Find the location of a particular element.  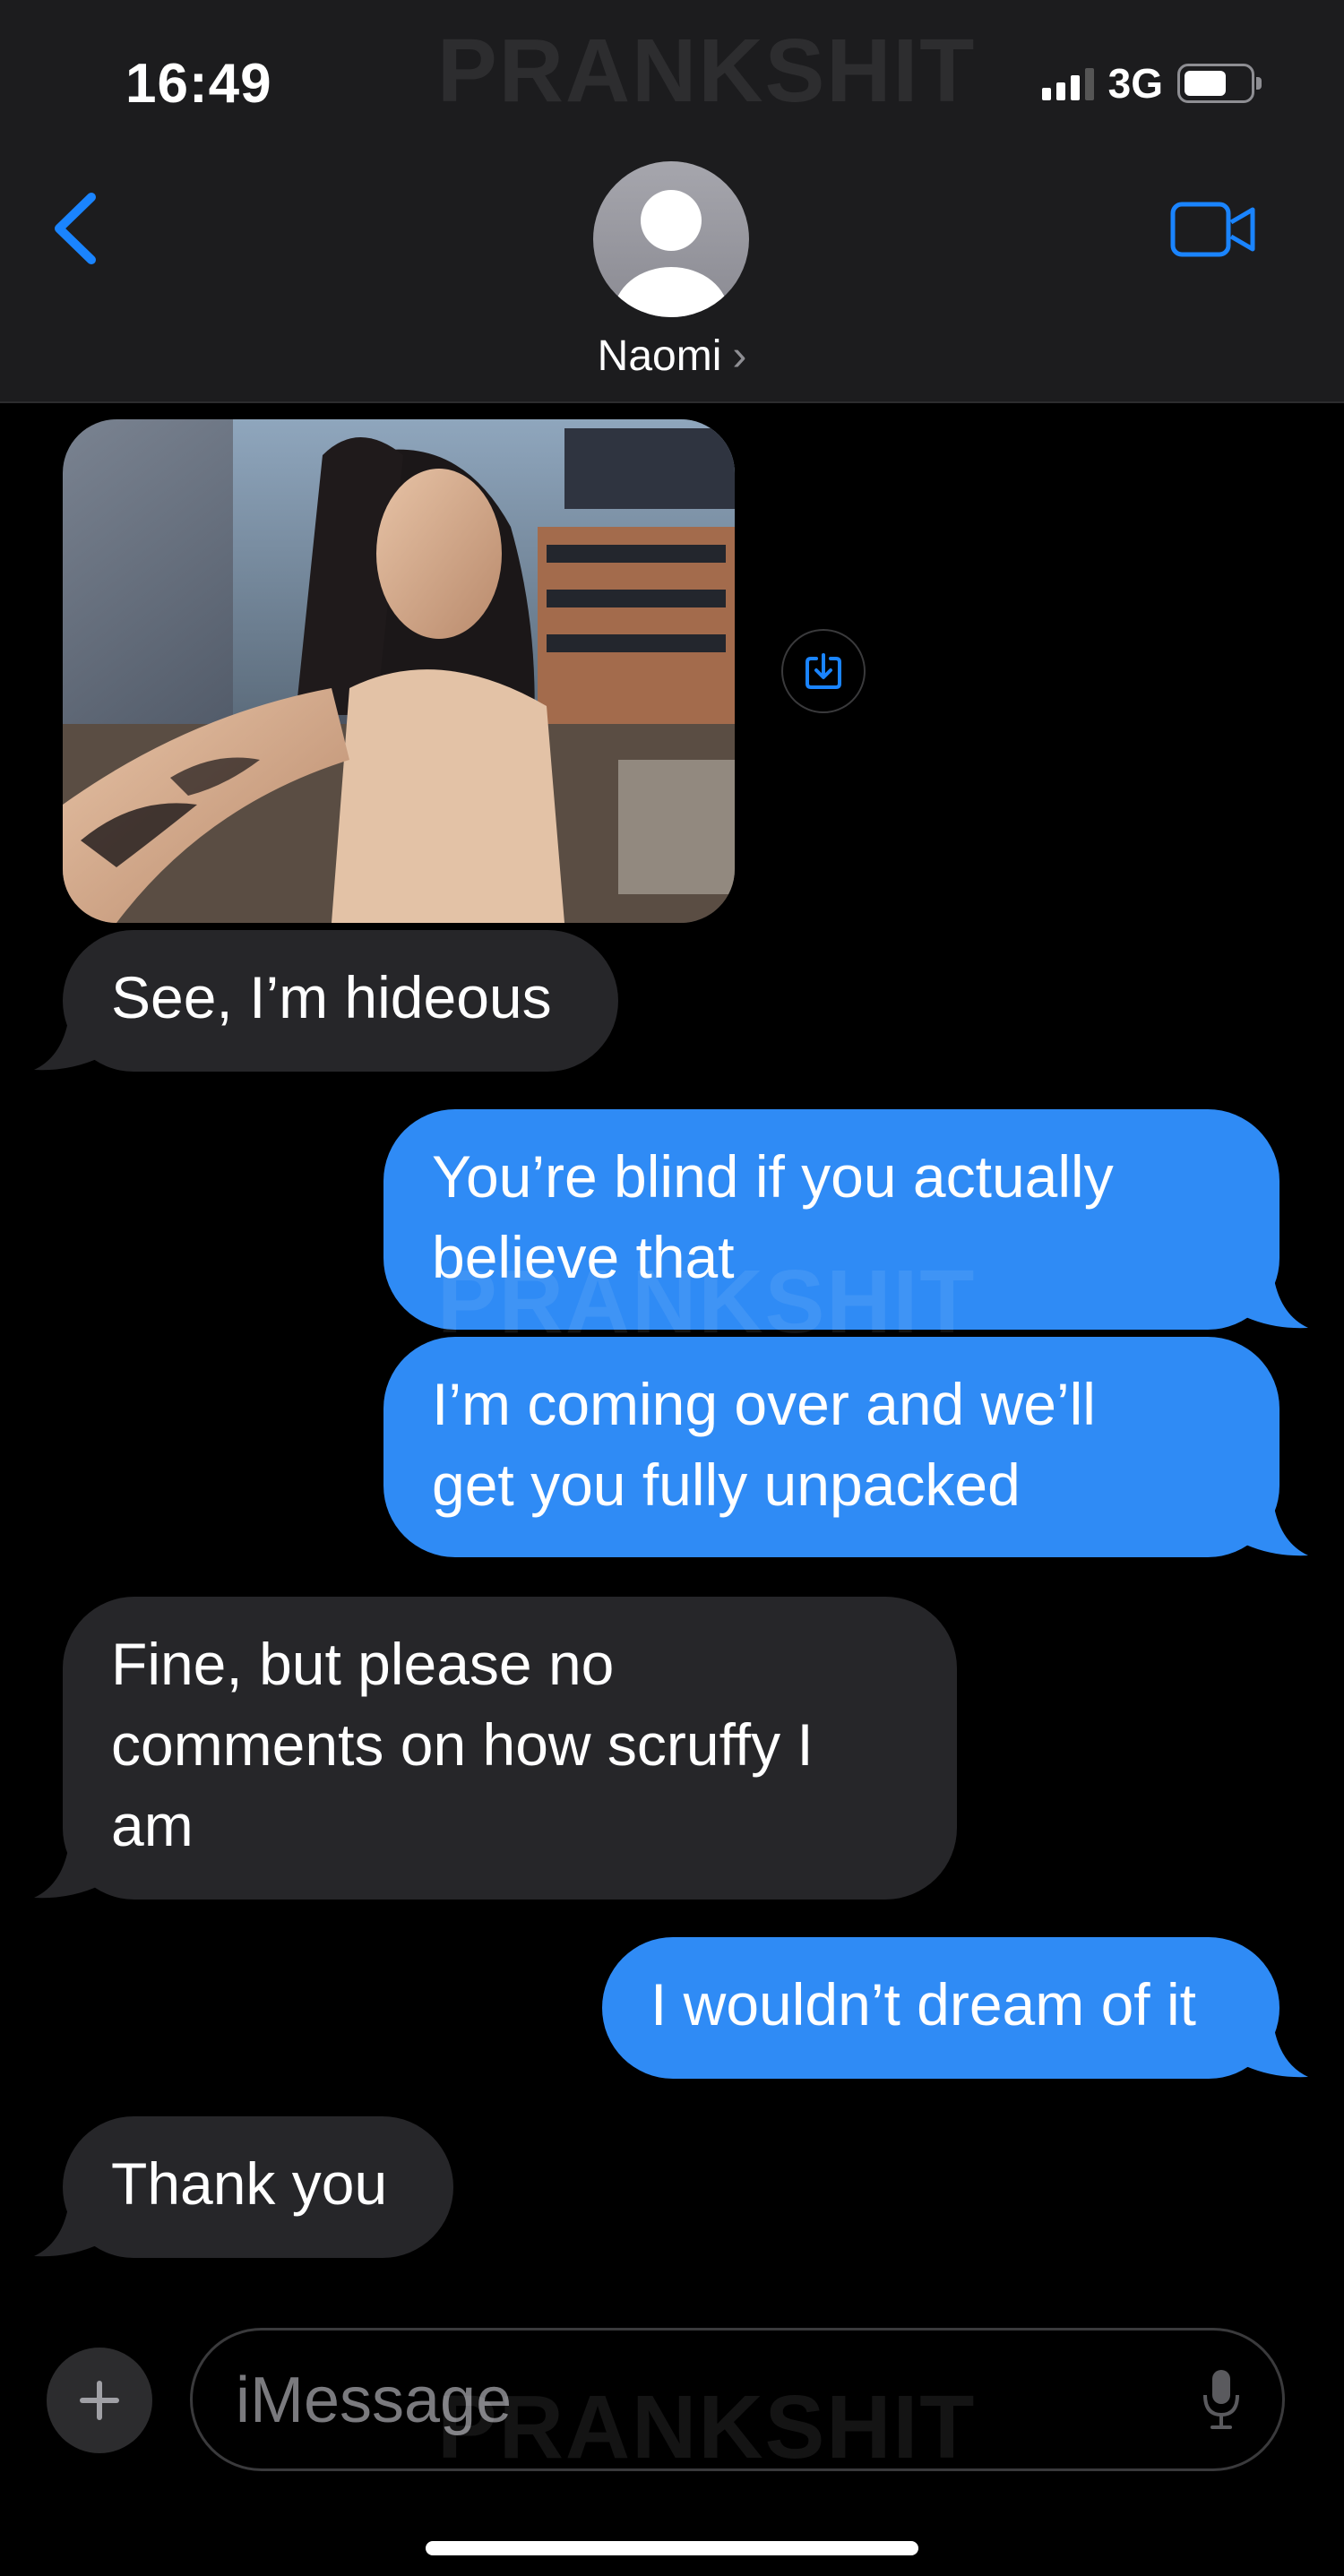

message-text: I wouldn’t dream of it is located at coordinates (923, 2004).